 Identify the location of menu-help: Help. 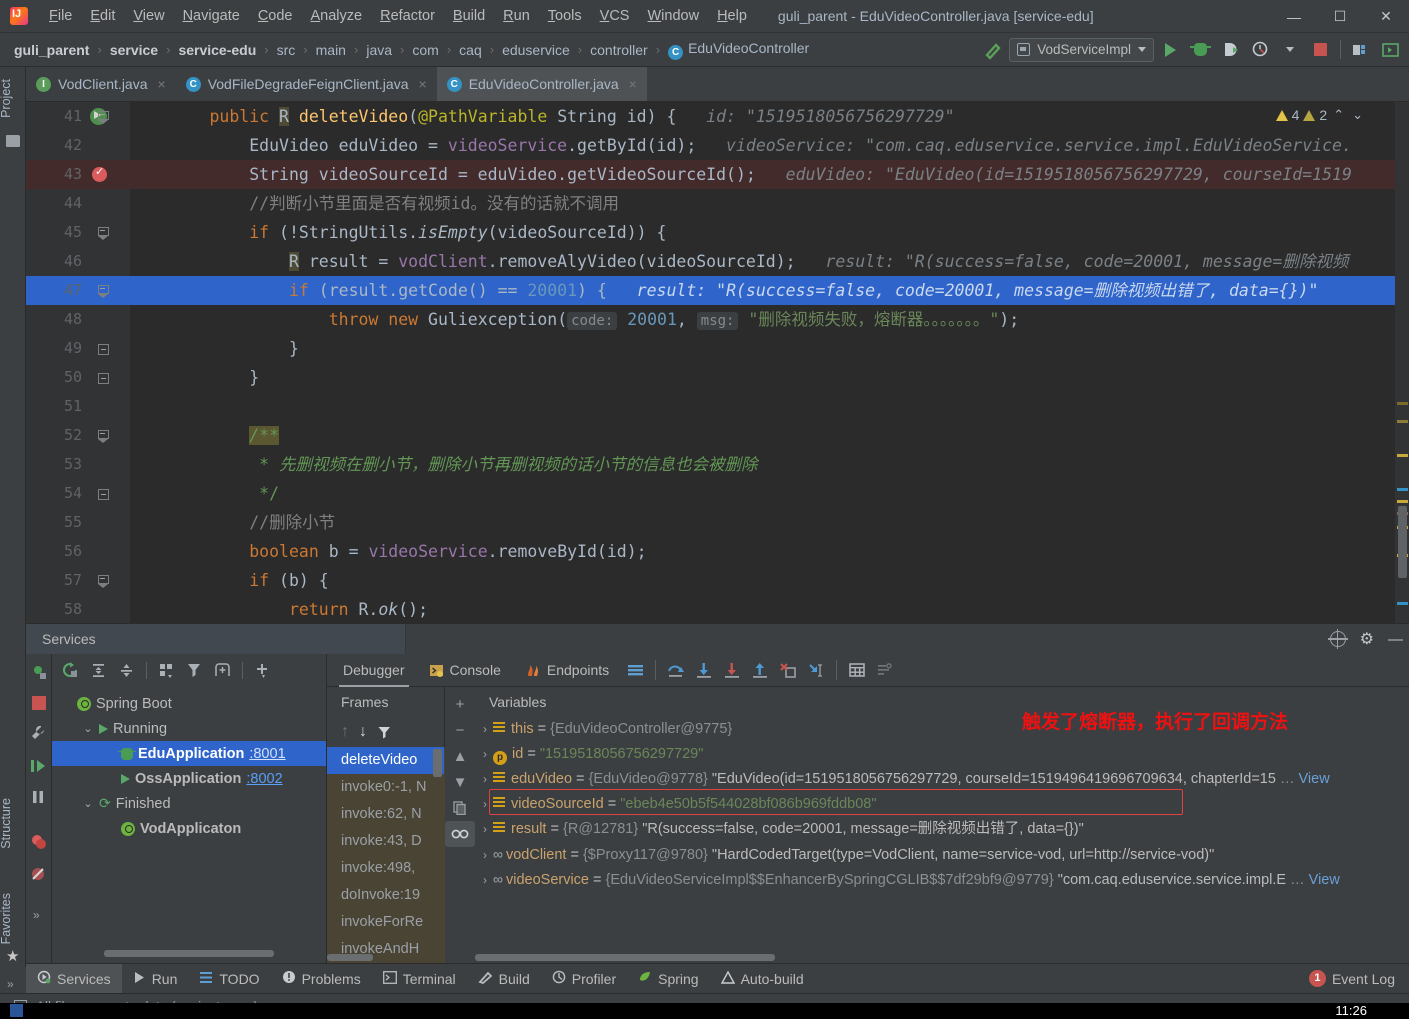
(732, 16).